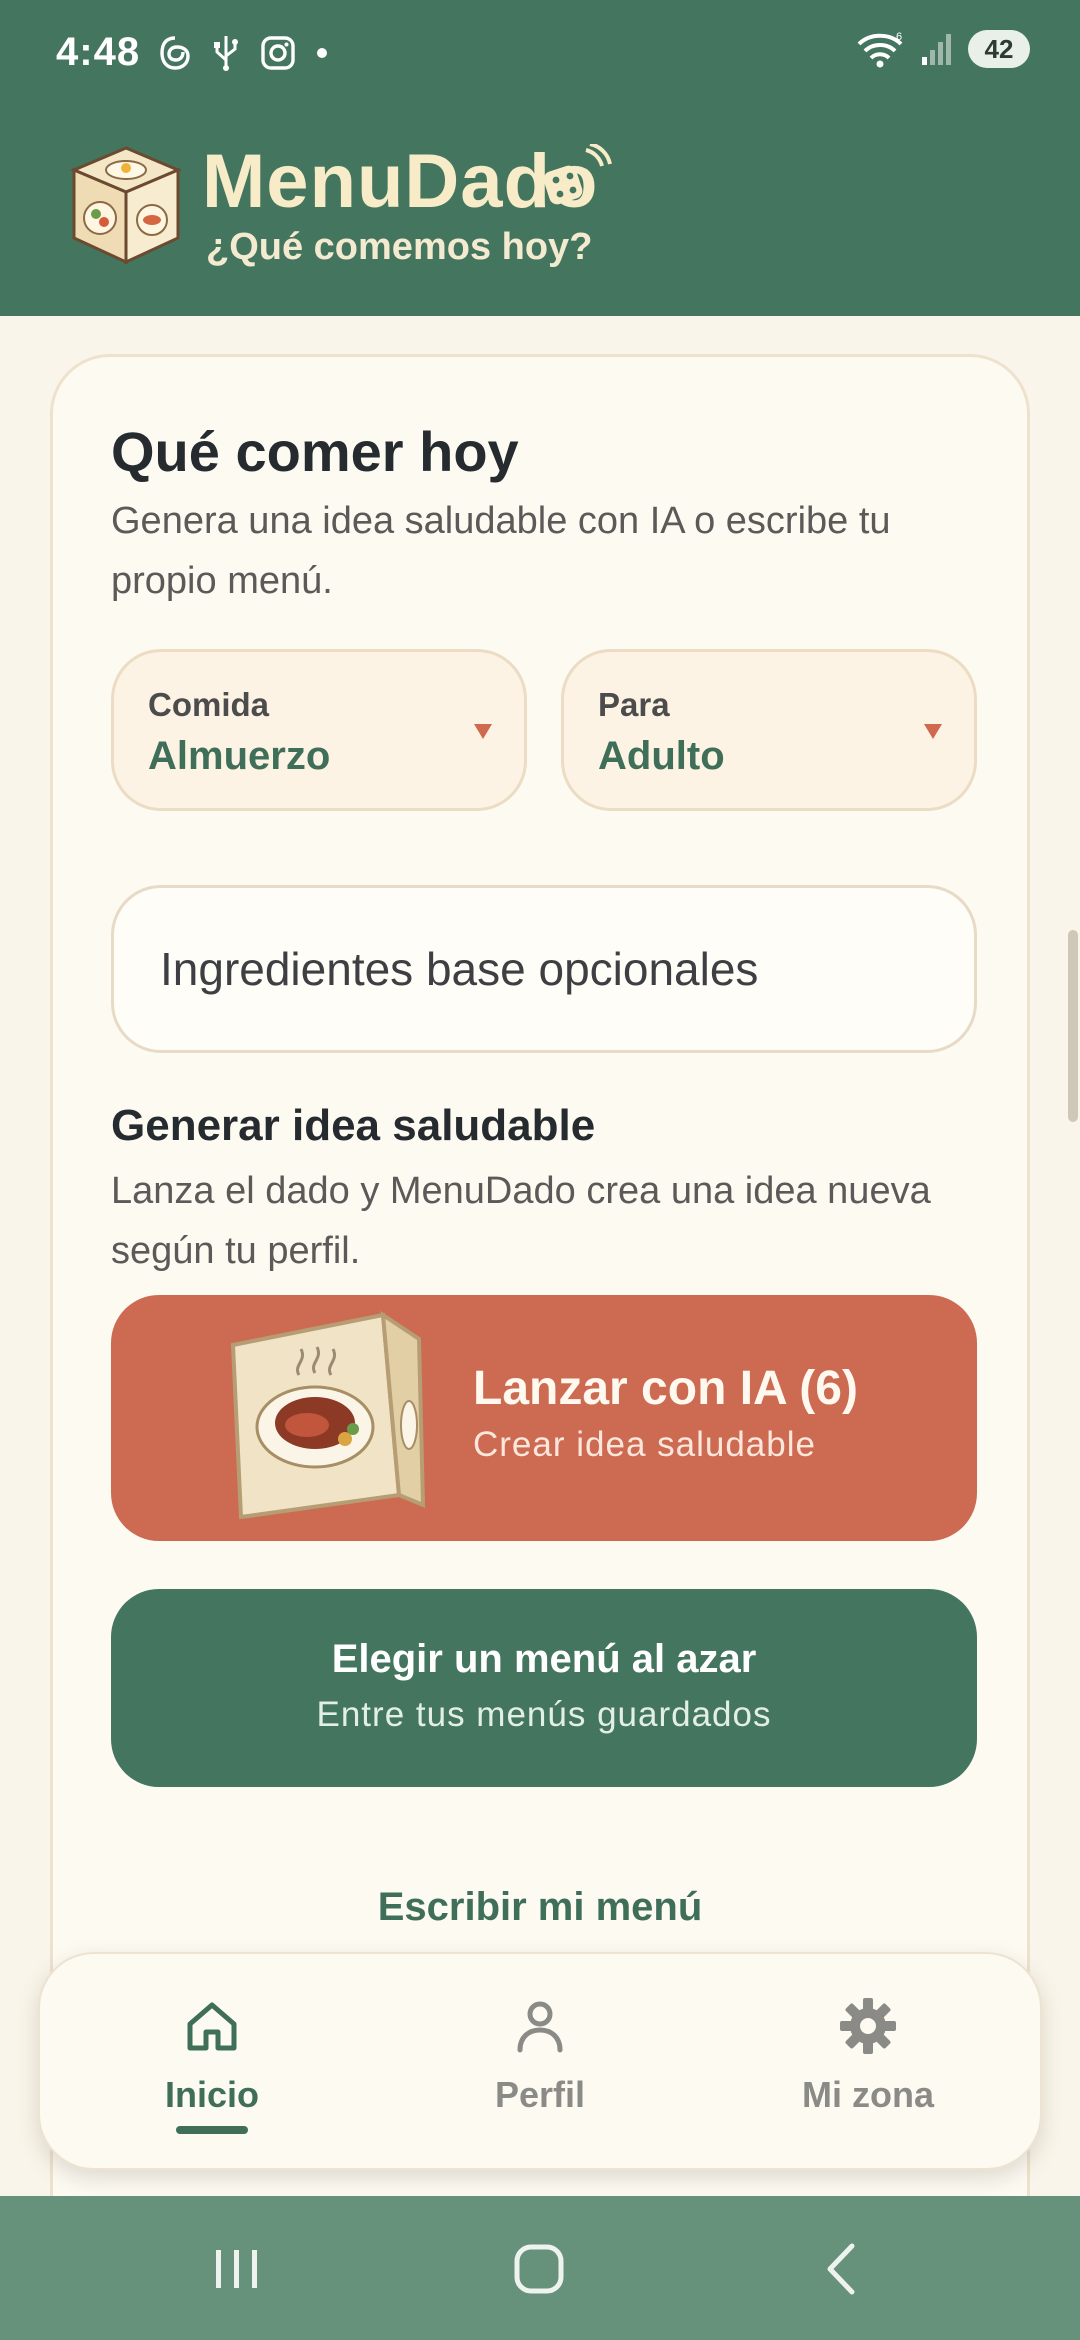 The height and width of the screenshot is (2340, 1080). Describe the element at coordinates (98, 52) in the screenshot. I see `status-time: 4:48` at that location.